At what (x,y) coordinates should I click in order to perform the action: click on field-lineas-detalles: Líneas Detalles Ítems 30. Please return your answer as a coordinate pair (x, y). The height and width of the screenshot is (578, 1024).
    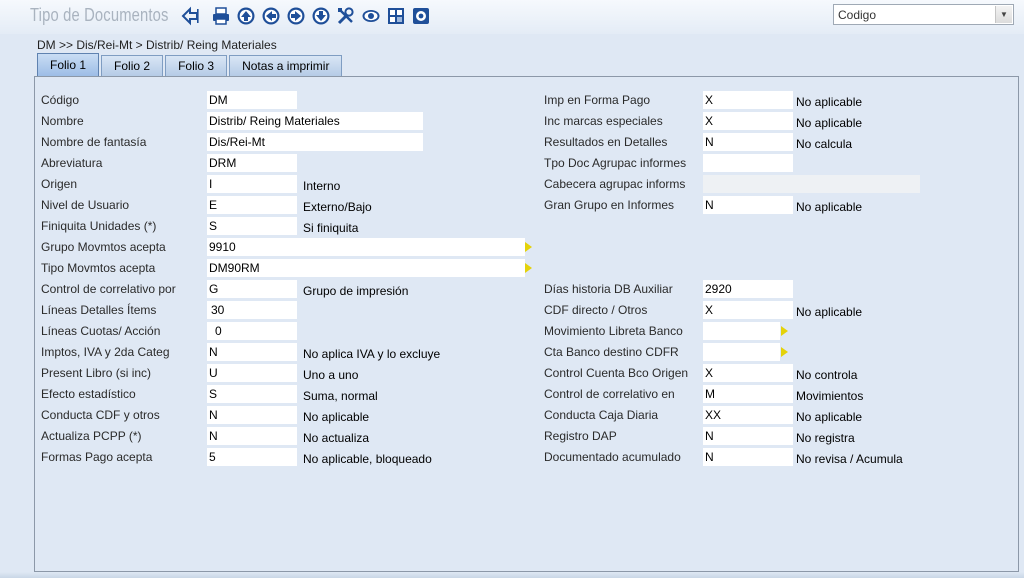
    Looking at the image, I should click on (291, 310).